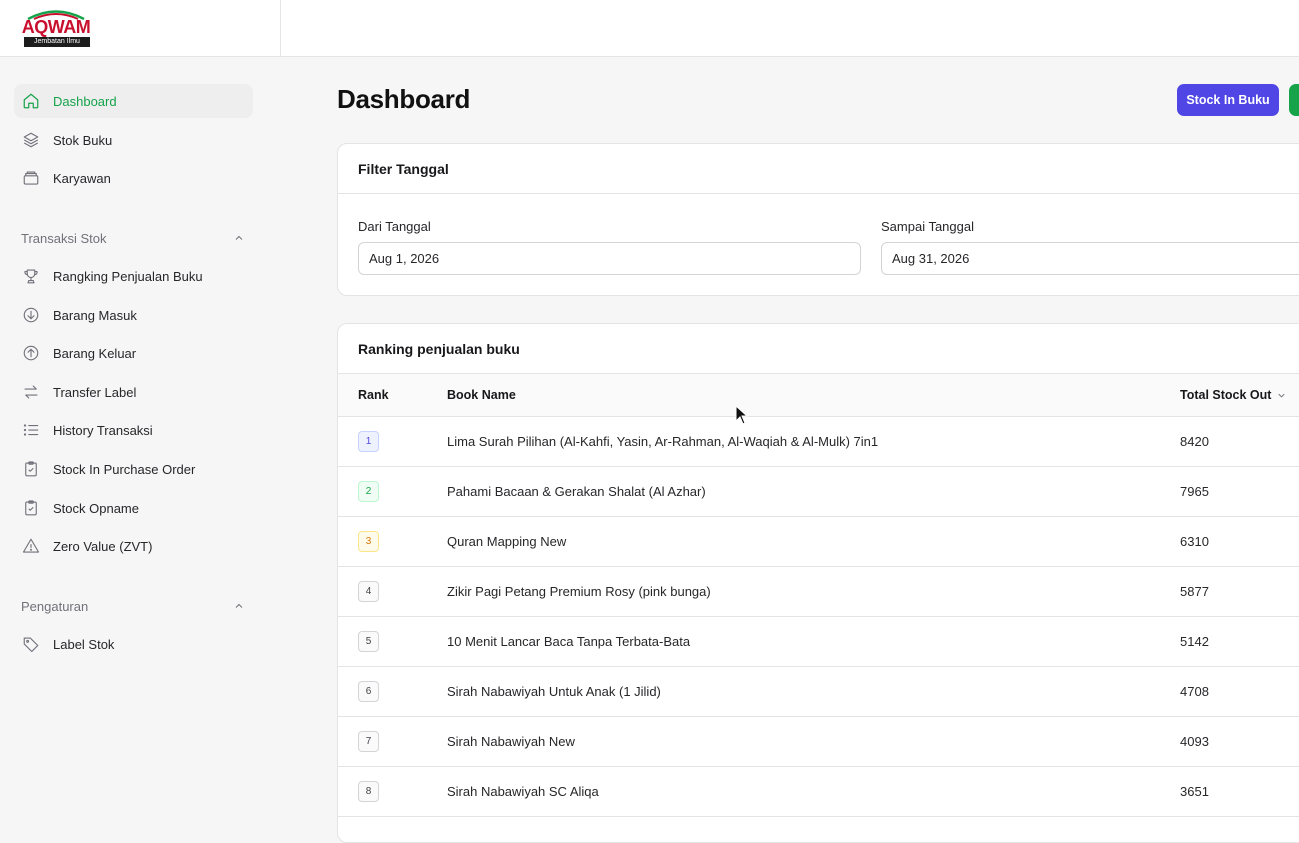 The height and width of the screenshot is (843, 1299). What do you see at coordinates (31, 644) in the screenshot?
I see `tag-icon` at bounding box center [31, 644].